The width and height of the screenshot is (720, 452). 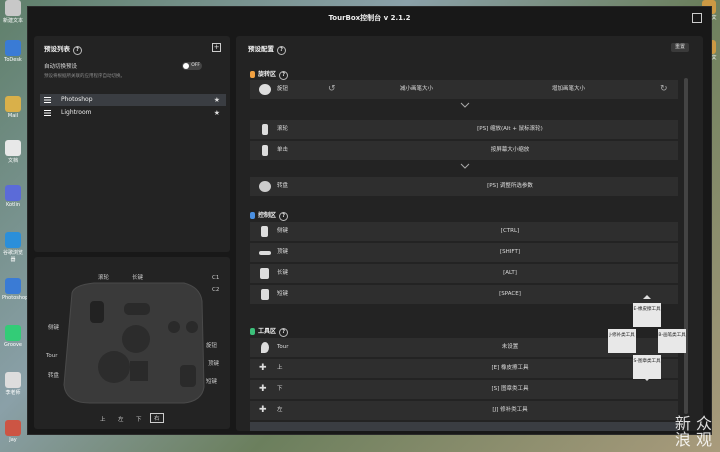 I want to click on toggle-state: OFF, so click(x=195, y=65).